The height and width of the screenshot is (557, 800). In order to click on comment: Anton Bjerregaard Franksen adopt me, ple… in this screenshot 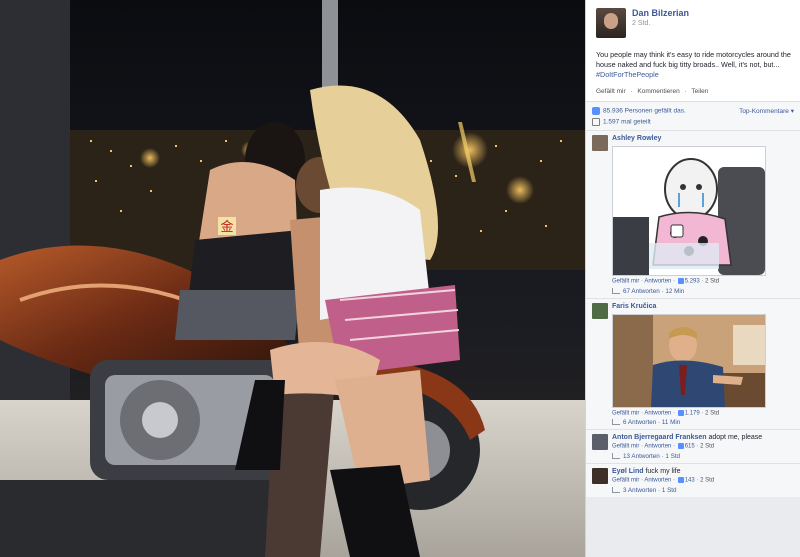, I will do `click(693, 446)`.